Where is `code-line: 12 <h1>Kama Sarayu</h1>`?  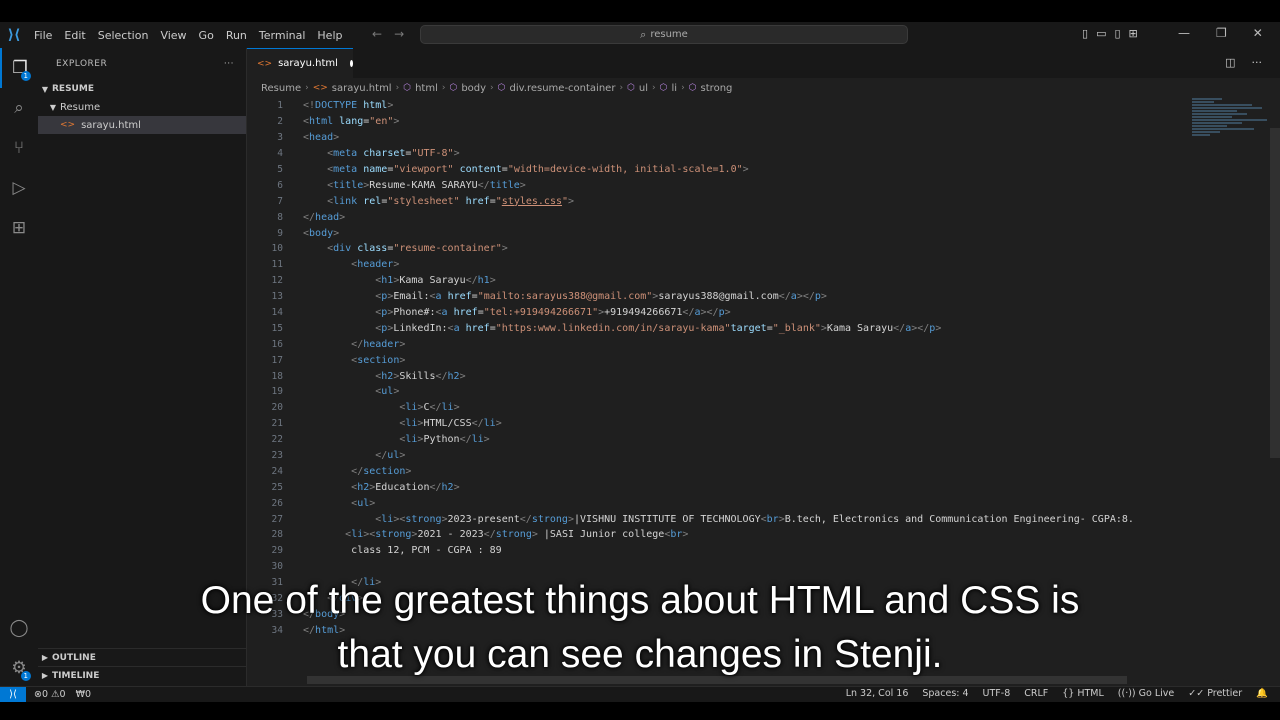
code-line: 12 <h1>Kama Sarayu</h1> is located at coordinates (717, 281).